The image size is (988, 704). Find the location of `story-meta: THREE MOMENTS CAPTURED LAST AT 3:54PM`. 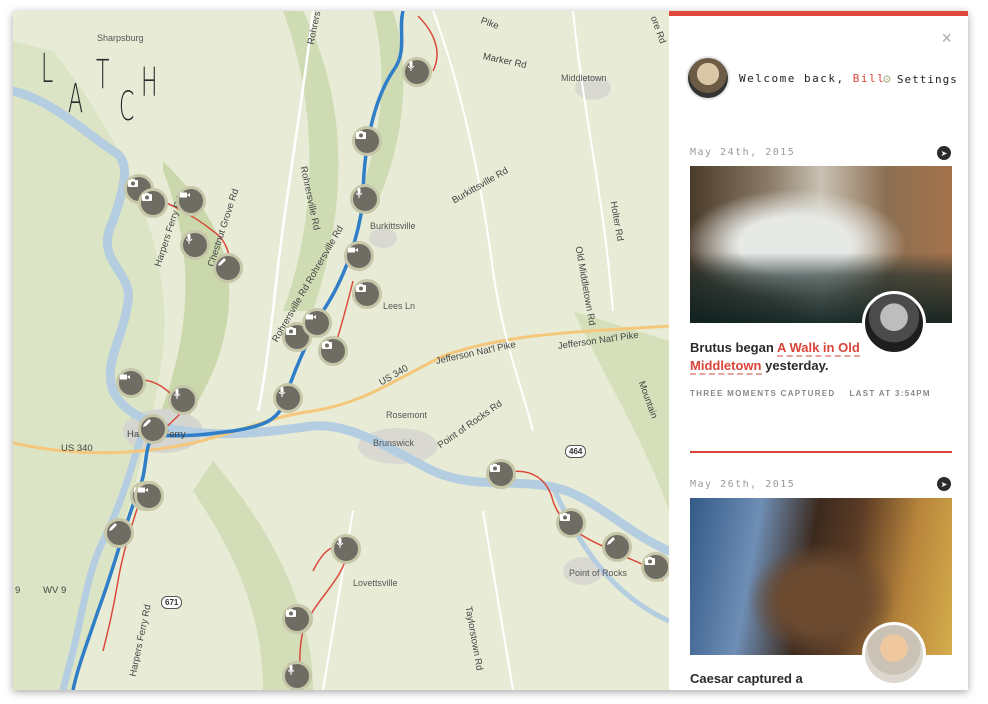

story-meta: THREE MOMENTS CAPTURED LAST AT 3:54PM is located at coordinates (810, 393).